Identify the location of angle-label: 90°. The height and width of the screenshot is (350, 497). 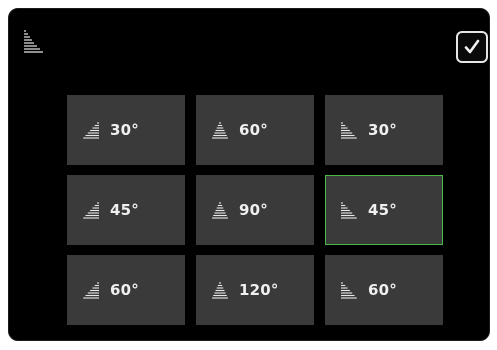
(253, 210).